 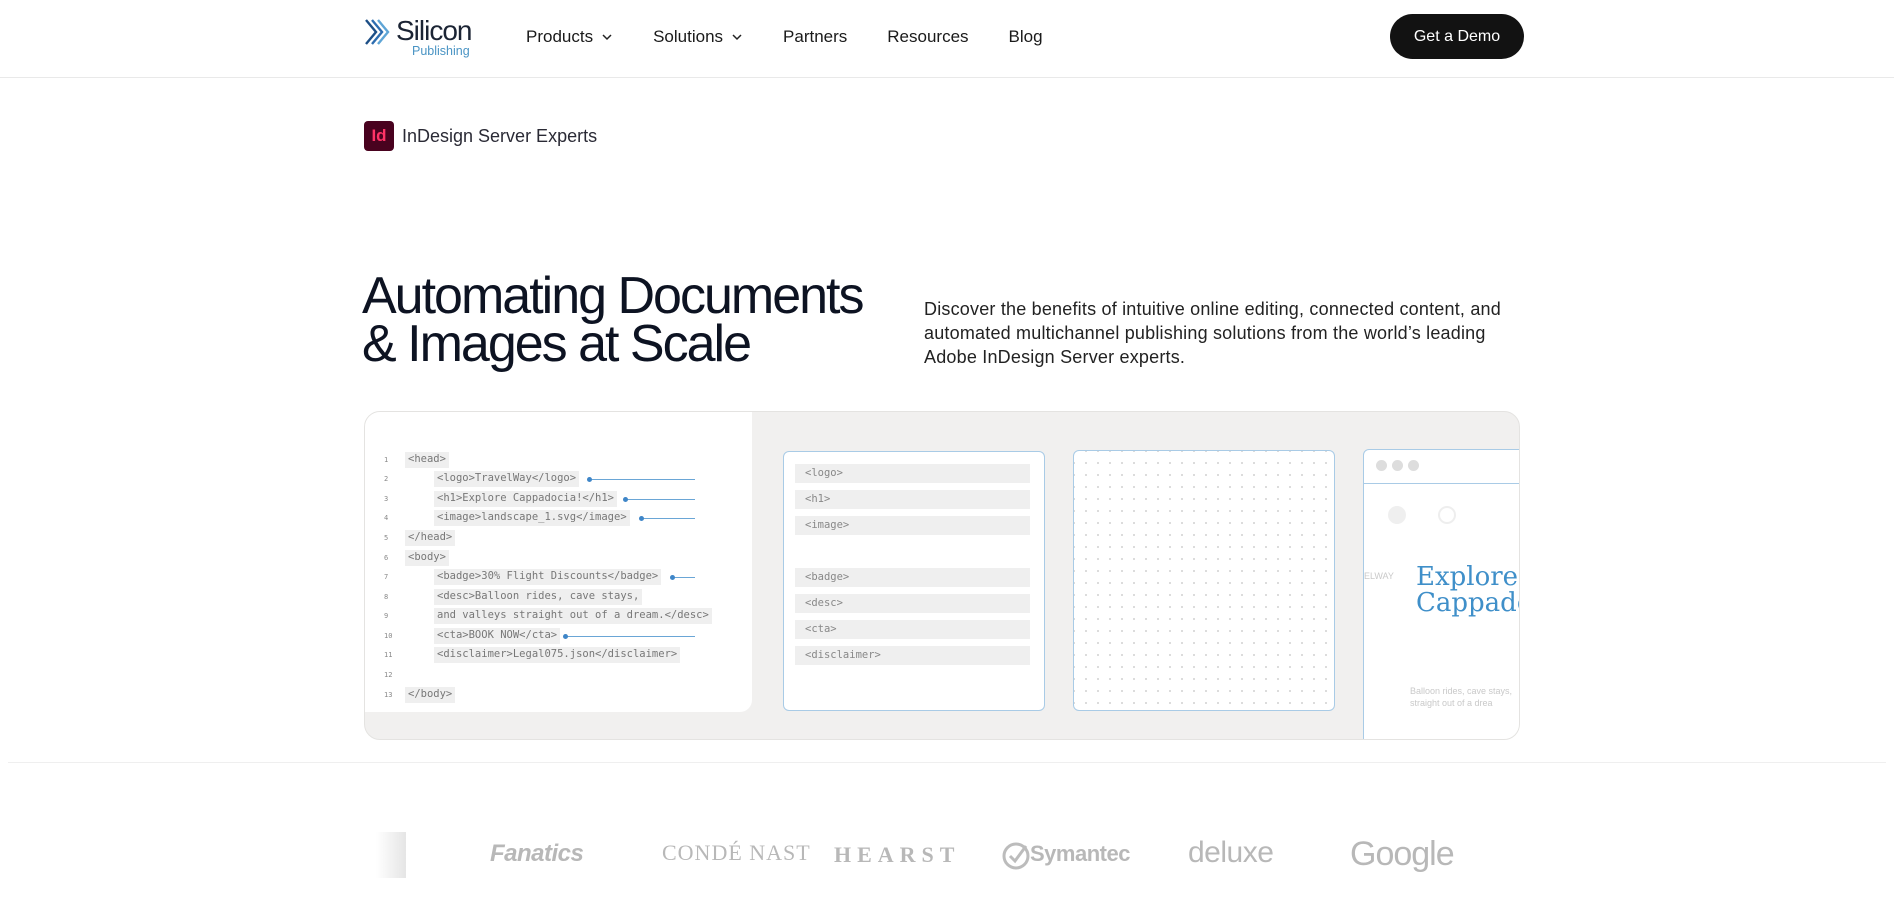 I want to click on code-line: <image>landscape_1.svg</image>, so click(x=532, y=518).